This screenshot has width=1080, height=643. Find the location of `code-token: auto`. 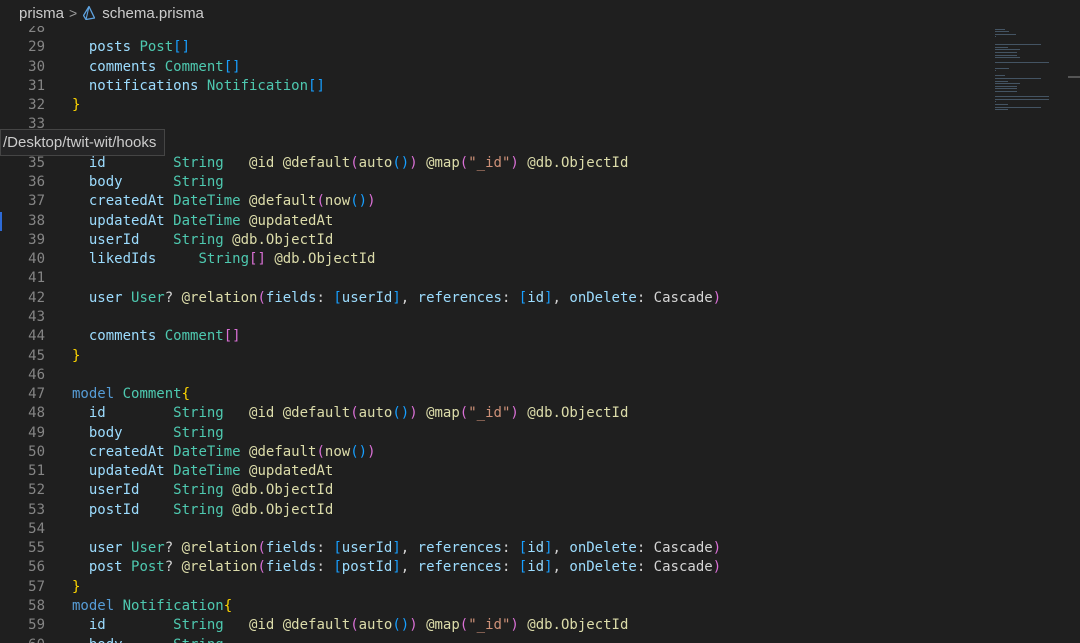

code-token: auto is located at coordinates (375, 162).